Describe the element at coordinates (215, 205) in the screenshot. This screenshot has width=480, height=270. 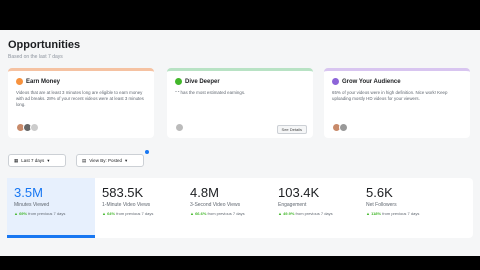
I see `metric-label: 3-Second Video Views` at that location.